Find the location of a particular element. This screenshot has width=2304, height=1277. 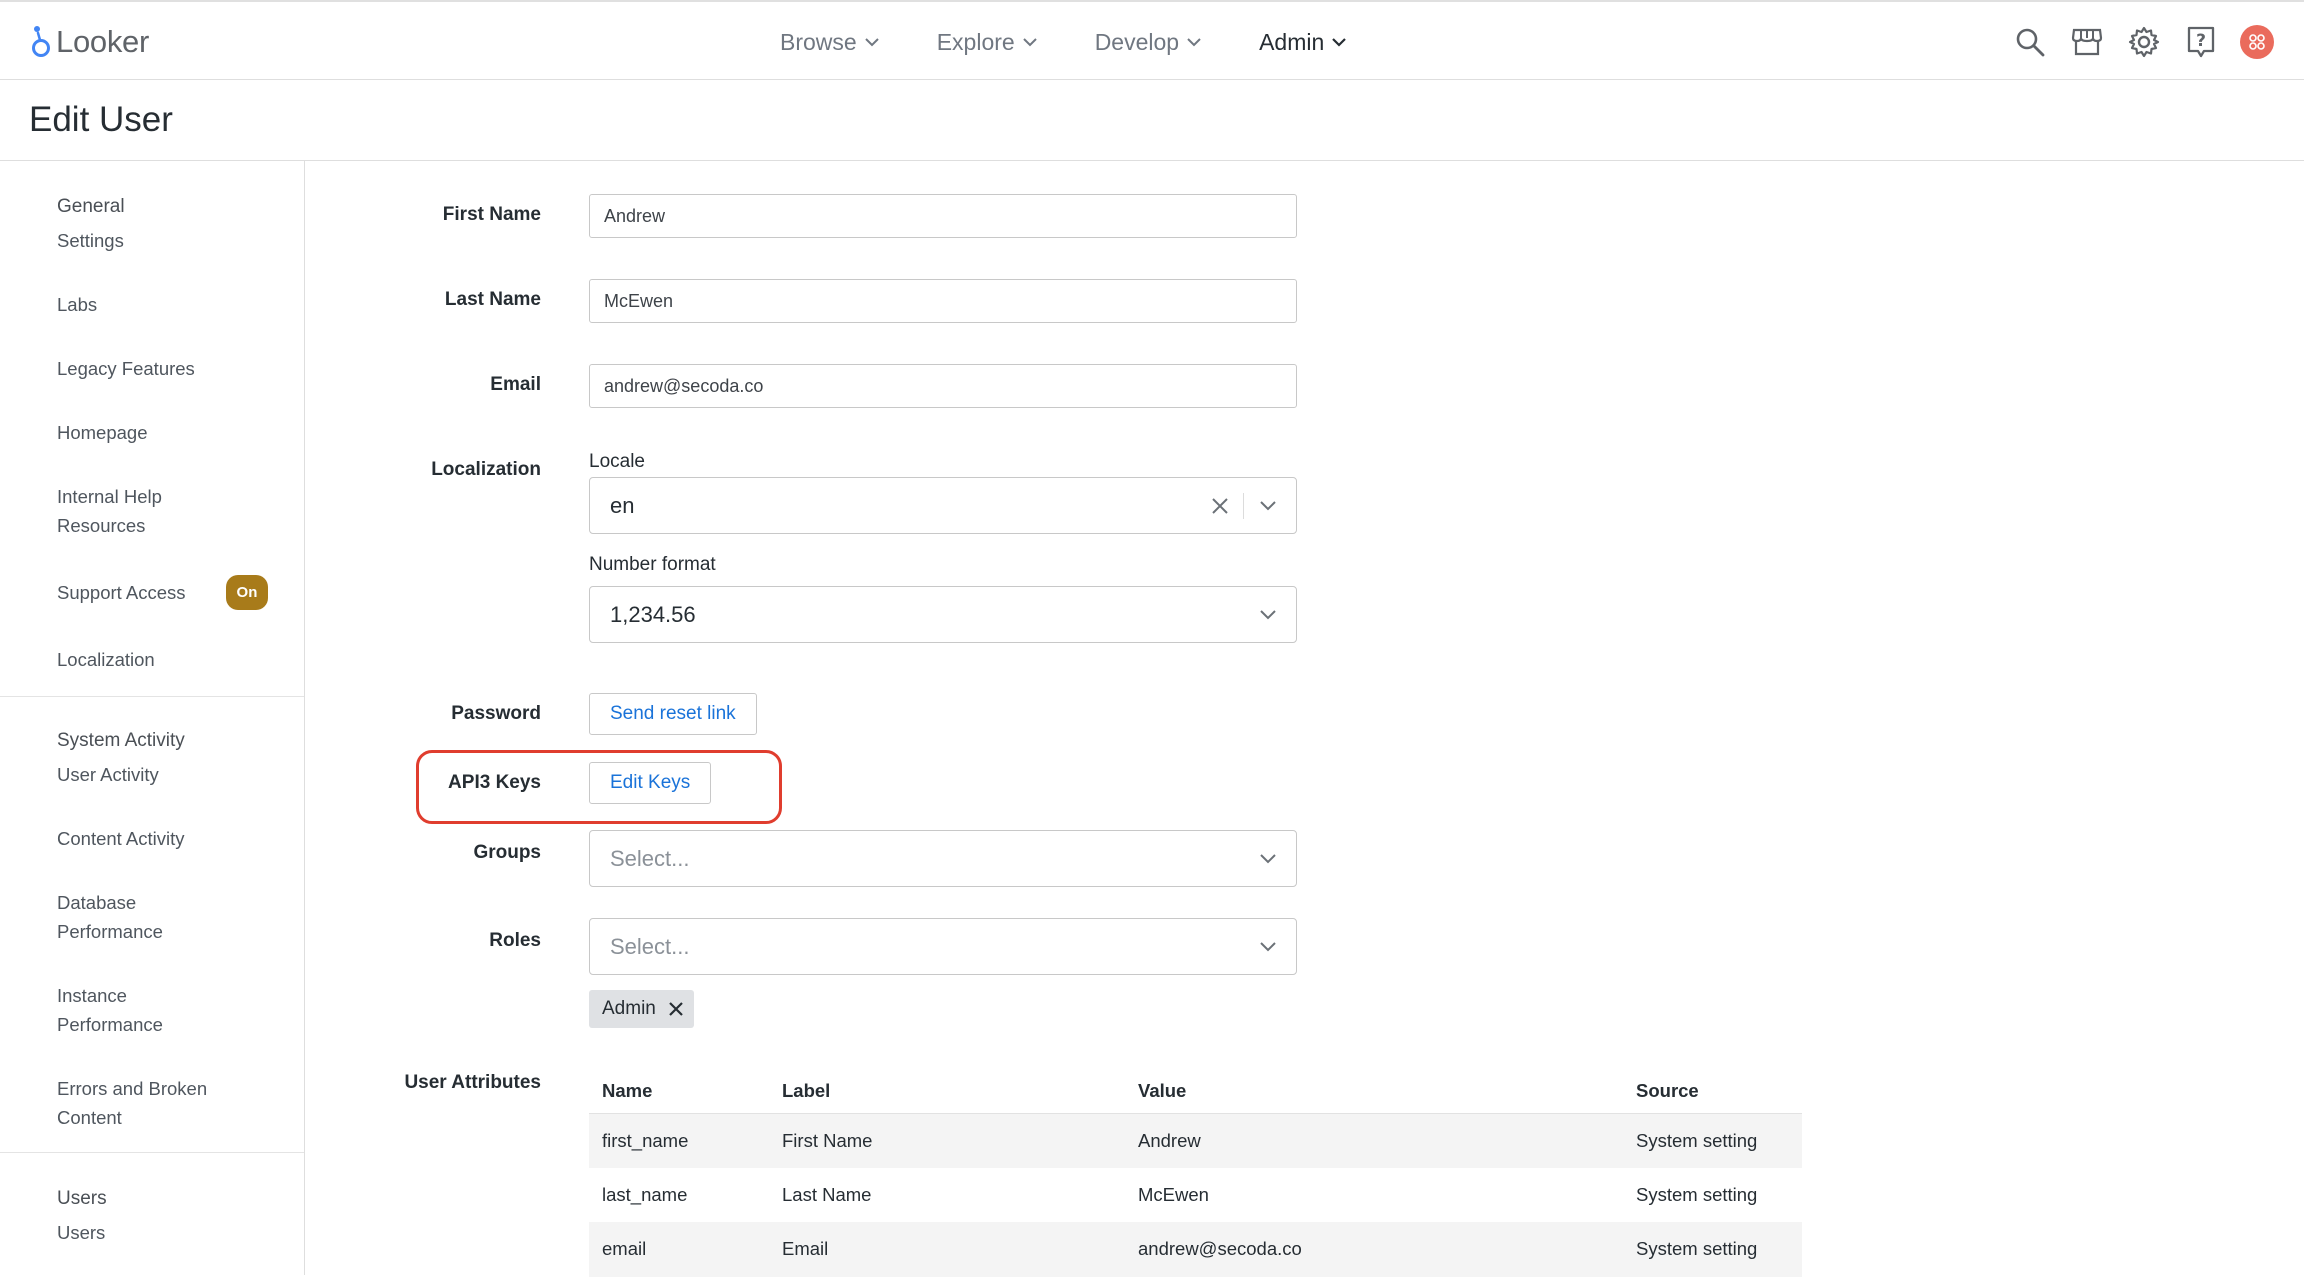

help-icon: ? is located at coordinates (2201, 42).